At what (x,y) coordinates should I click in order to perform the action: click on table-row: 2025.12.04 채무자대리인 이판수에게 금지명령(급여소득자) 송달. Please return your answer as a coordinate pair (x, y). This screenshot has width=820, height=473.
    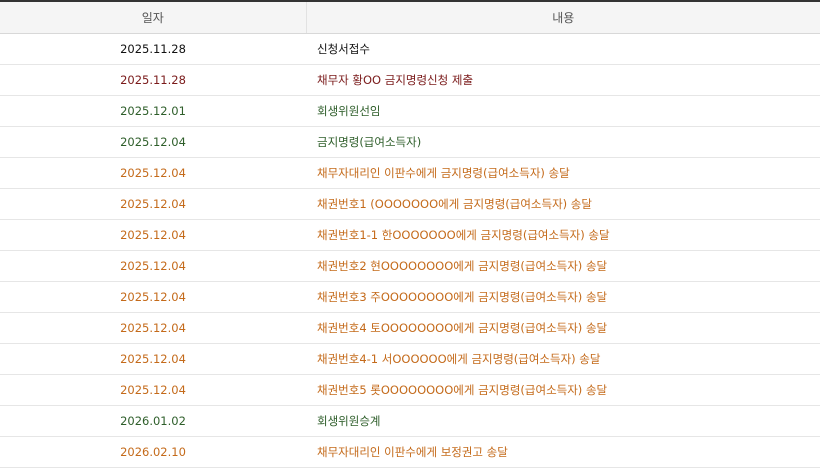
    Looking at the image, I should click on (410, 173).